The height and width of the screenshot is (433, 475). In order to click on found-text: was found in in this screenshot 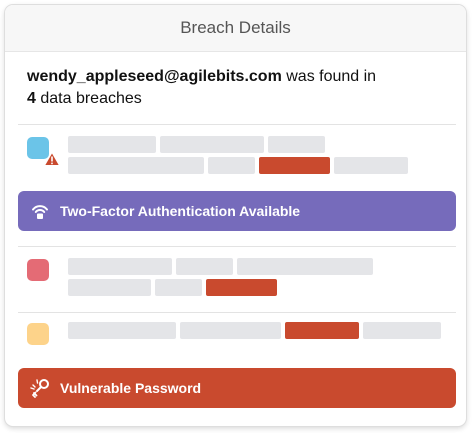, I will do `click(329, 76)`.